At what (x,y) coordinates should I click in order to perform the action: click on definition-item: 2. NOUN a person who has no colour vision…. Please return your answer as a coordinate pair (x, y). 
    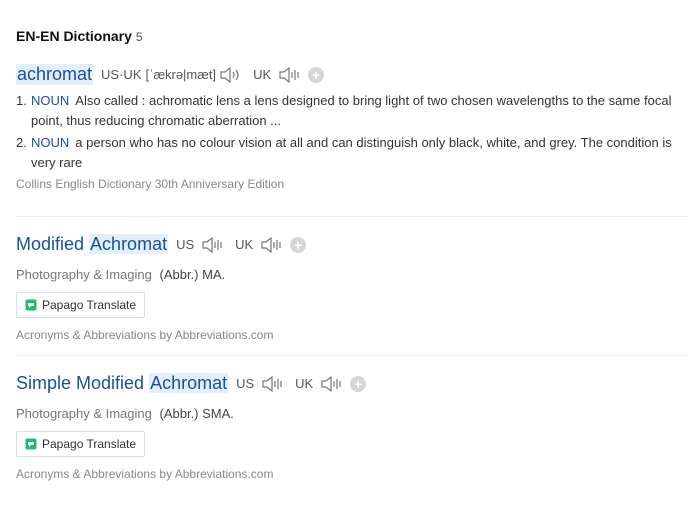
    Looking at the image, I should click on (344, 152).